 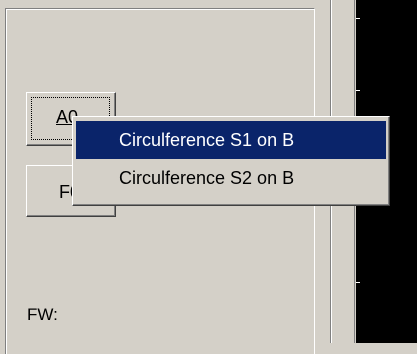 What do you see at coordinates (231, 178) in the screenshot?
I see `menu-item-circumference-s2: Circulference S2 on B` at bounding box center [231, 178].